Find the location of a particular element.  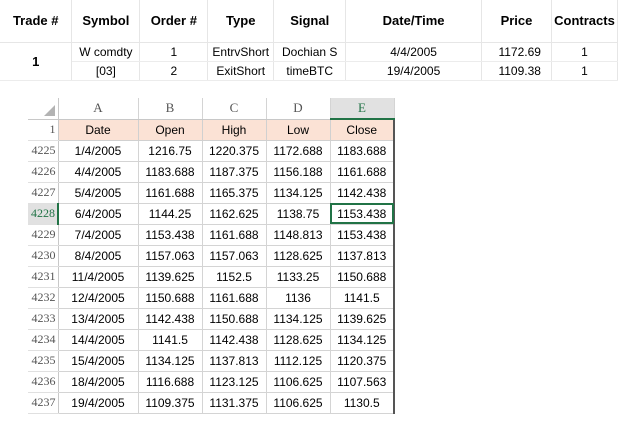

cell-close: 1134.125 is located at coordinates (362, 340).